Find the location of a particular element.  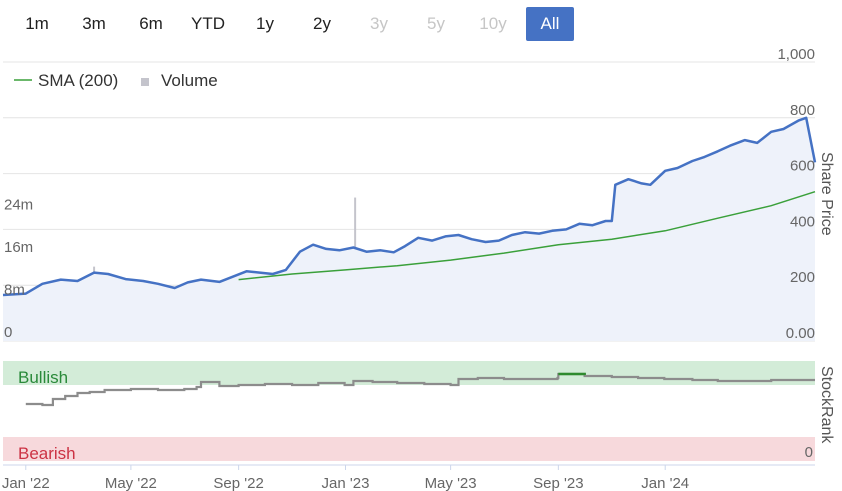

x-tick-label: Jan '22 is located at coordinates (26, 483).